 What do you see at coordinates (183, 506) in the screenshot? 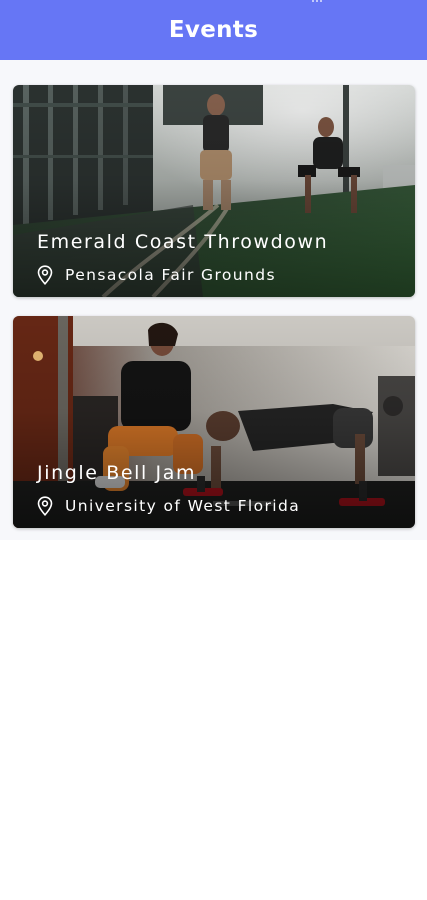
I see `event-location-label: University of West Florida` at bounding box center [183, 506].